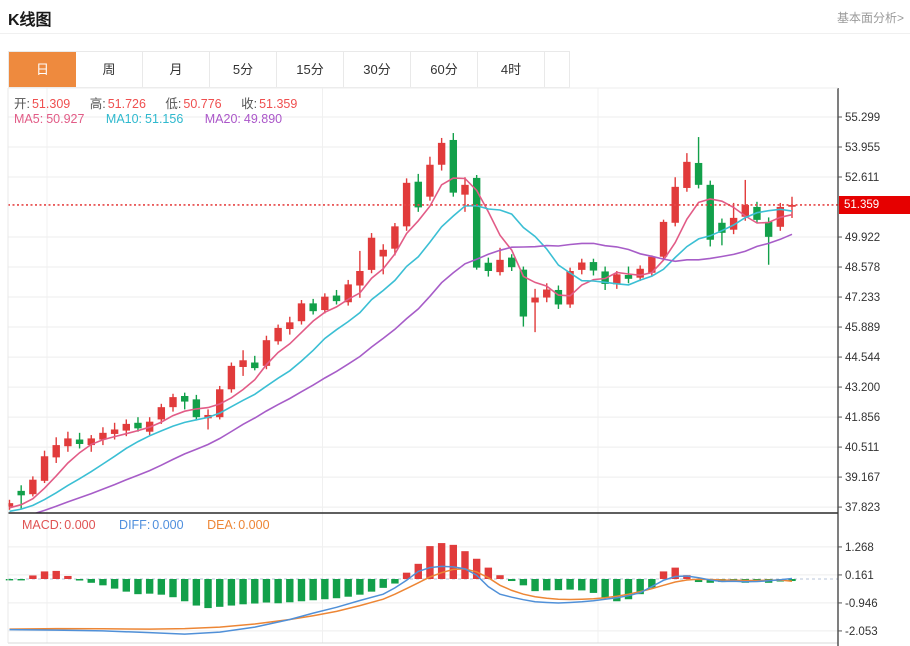  I want to click on ma5-value: 50.927, so click(65, 119).